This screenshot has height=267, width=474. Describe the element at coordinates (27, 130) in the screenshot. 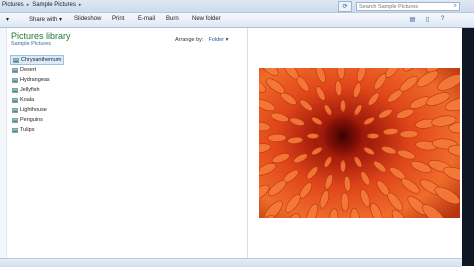

I see `file-name: Tulips` at that location.